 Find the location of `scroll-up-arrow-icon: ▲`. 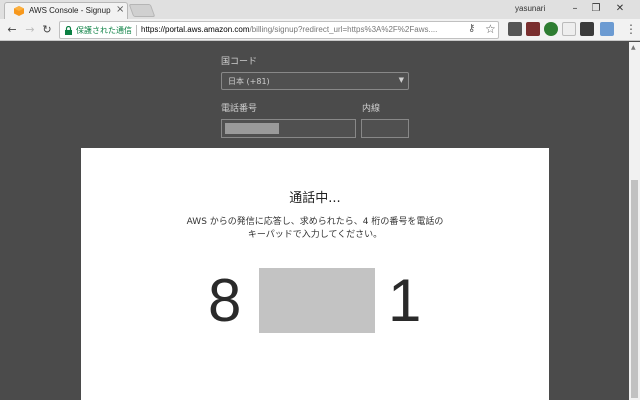

scroll-up-arrow-icon: ▲ is located at coordinates (633, 47).